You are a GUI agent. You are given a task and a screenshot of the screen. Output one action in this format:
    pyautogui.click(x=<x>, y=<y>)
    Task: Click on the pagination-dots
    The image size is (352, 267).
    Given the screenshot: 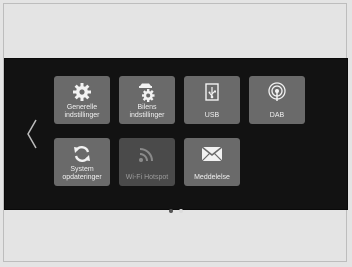 What is the action you would take?
    pyautogui.click(x=176, y=207)
    